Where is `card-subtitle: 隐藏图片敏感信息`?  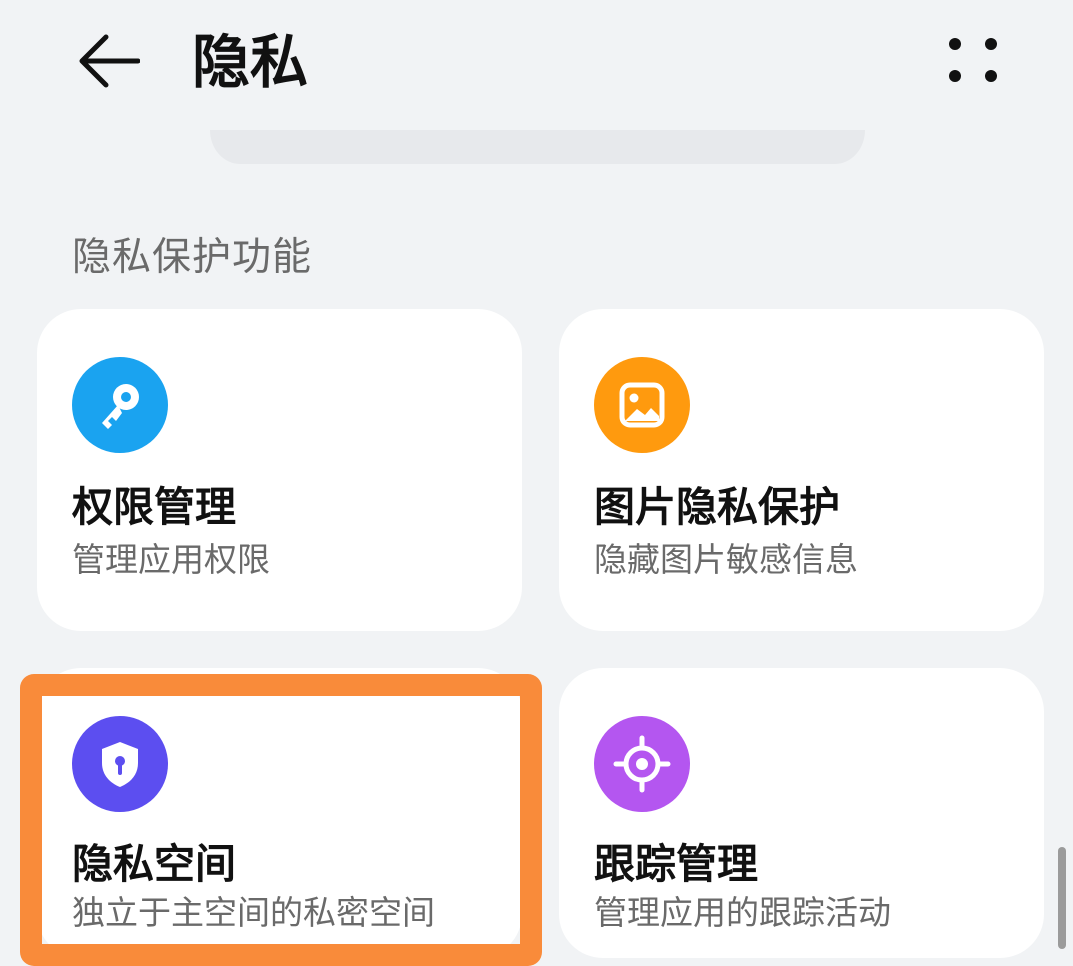
card-subtitle: 隐藏图片敏感信息 is located at coordinates (726, 559).